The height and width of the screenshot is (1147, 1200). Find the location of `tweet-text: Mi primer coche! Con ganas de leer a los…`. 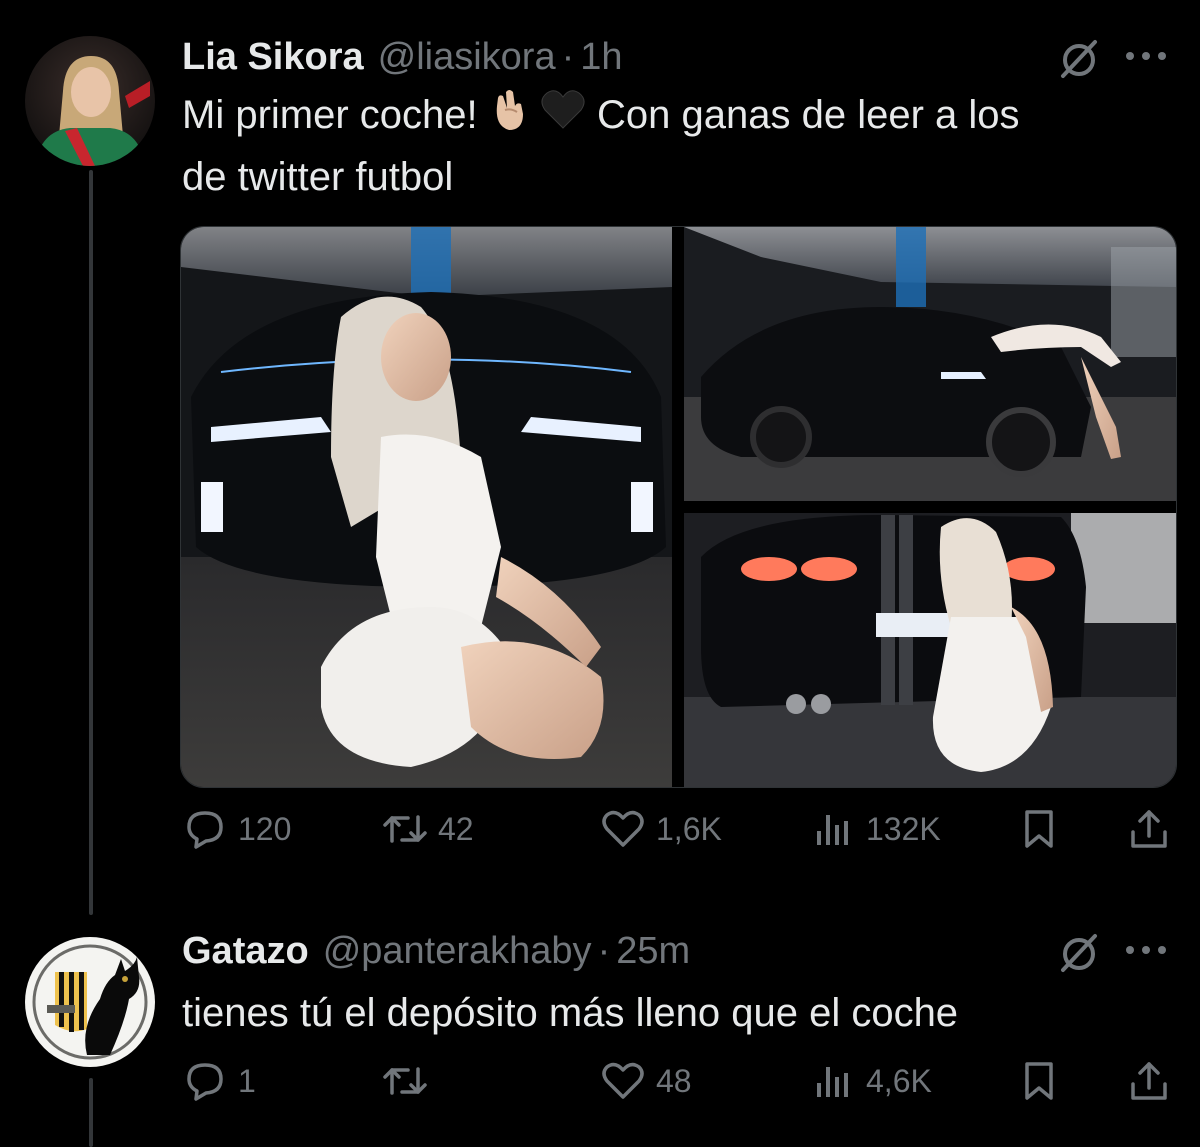

tweet-text: Mi primer coche! Con ganas de leer a los… is located at coordinates (662, 146).